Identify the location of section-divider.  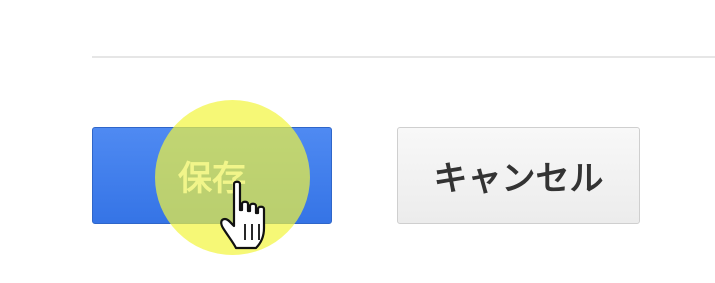
(403, 57).